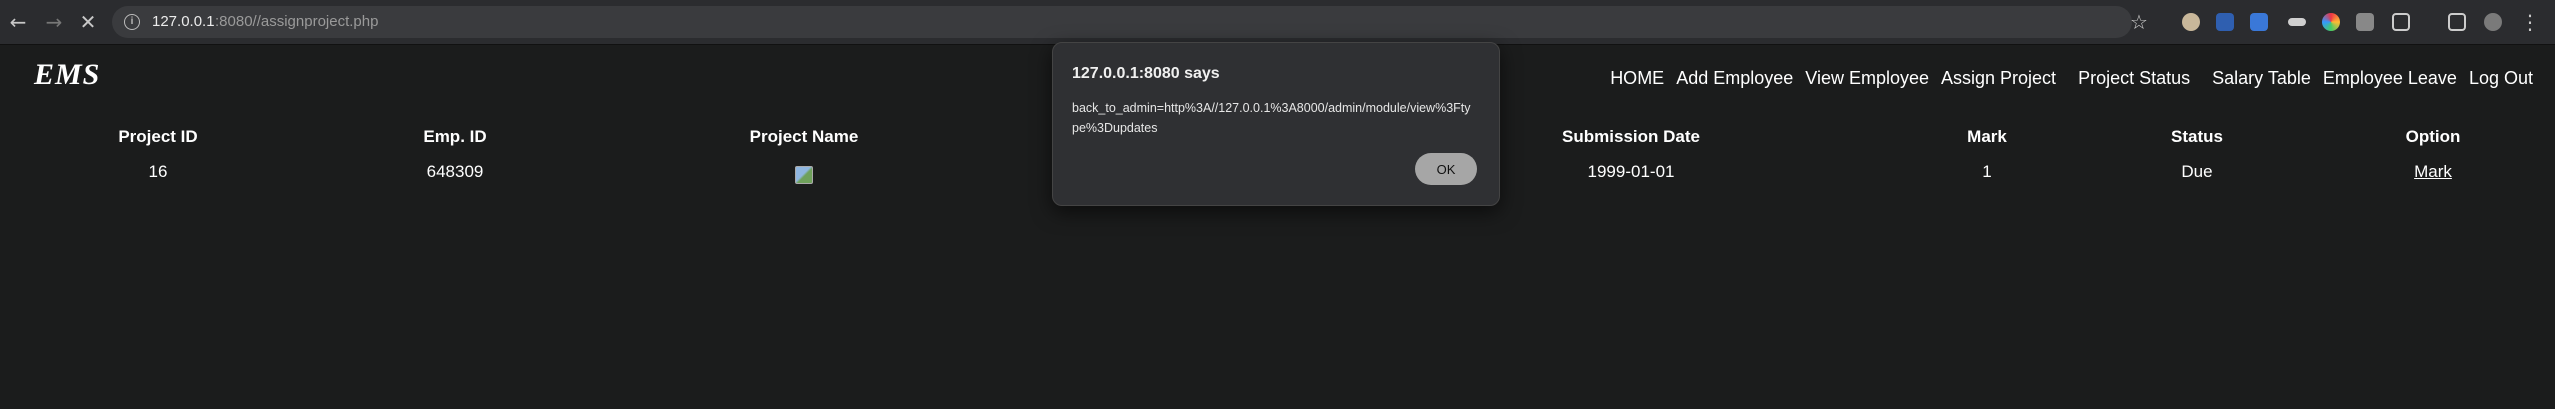 Image resolution: width=2555 pixels, height=409 pixels. I want to click on broken-image-icon, so click(804, 175).